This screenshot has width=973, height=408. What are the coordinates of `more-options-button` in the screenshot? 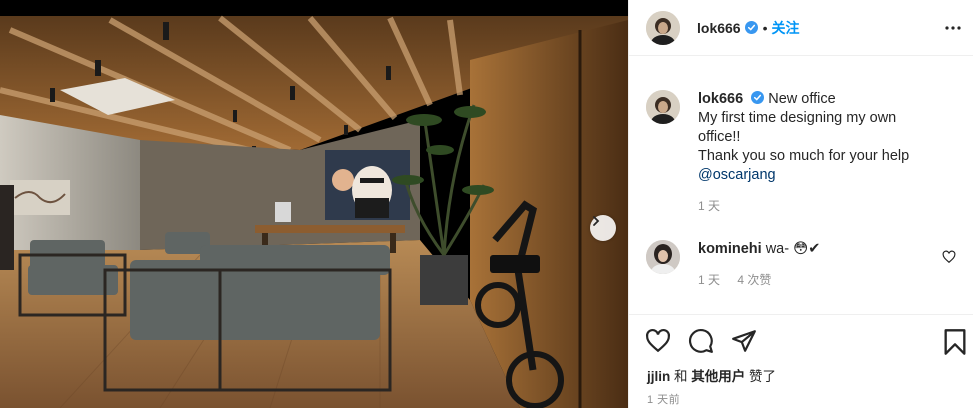 It's located at (953, 28).